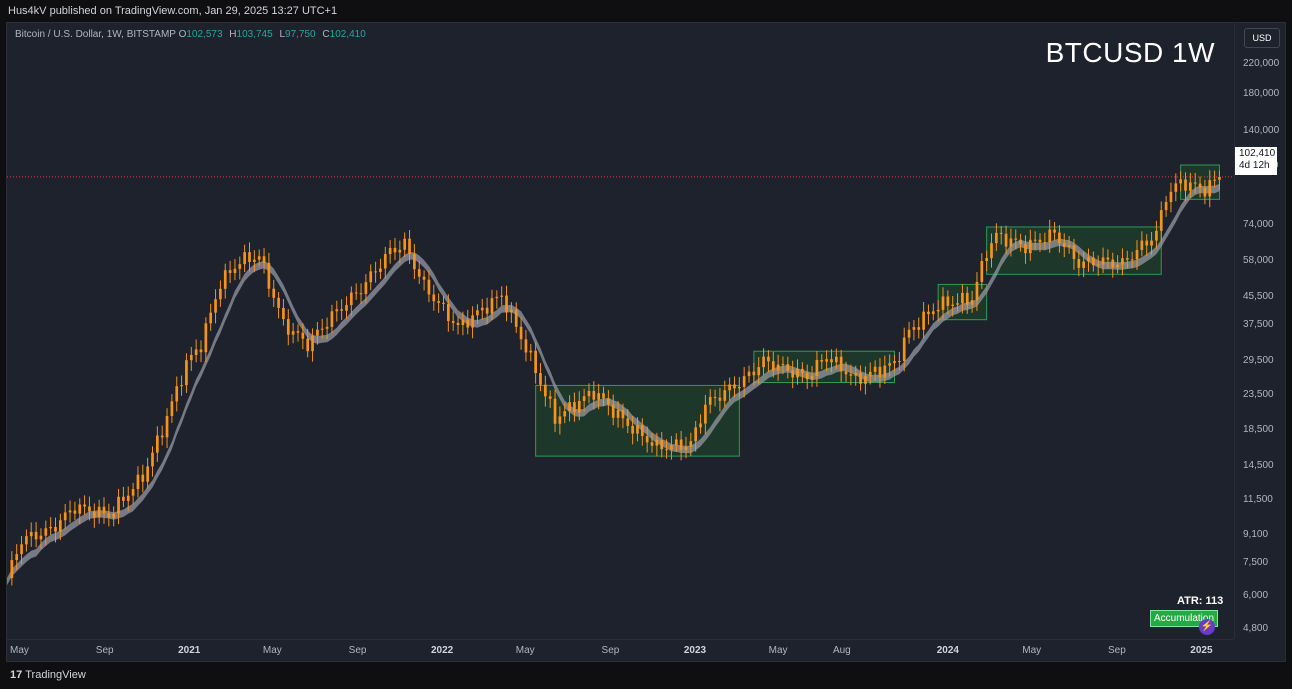 This screenshot has width=1292, height=689. Describe the element at coordinates (1262, 38) in the screenshot. I see `currency-button: USD` at that location.